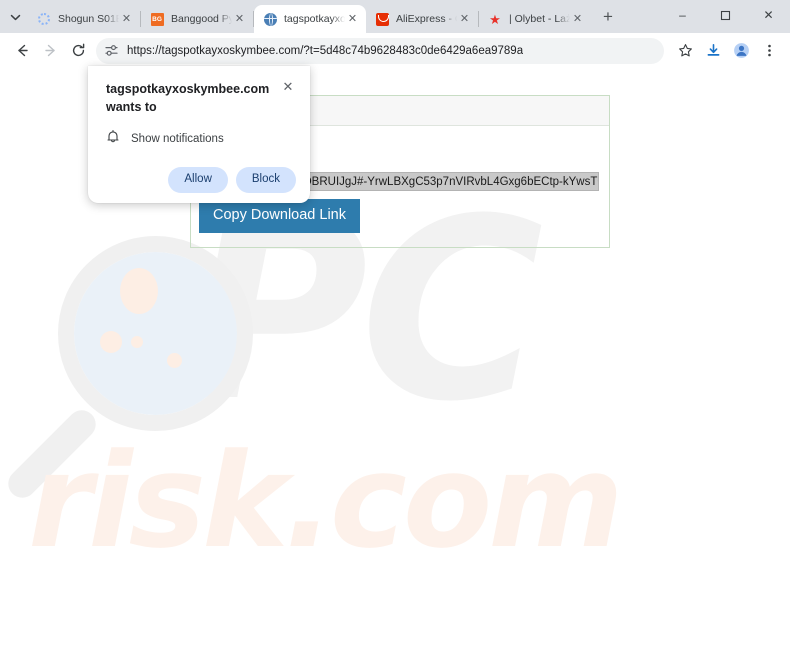  I want to click on arrow-right-icon, so click(49, 50).